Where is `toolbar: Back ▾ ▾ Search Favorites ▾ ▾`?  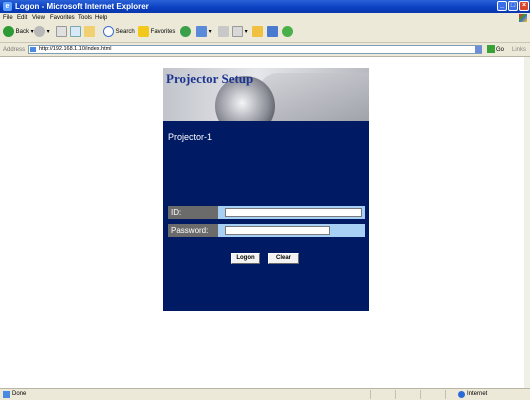 toolbar: Back ▾ ▾ Search Favorites ▾ ▾ is located at coordinates (265, 33).